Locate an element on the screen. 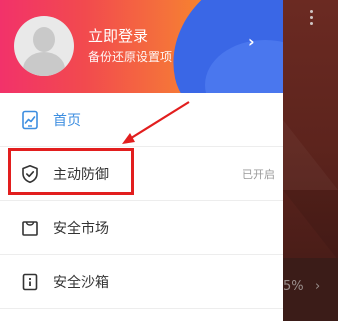 This screenshot has height=321, width=338. shopping-bag-icon is located at coordinates (30, 228).